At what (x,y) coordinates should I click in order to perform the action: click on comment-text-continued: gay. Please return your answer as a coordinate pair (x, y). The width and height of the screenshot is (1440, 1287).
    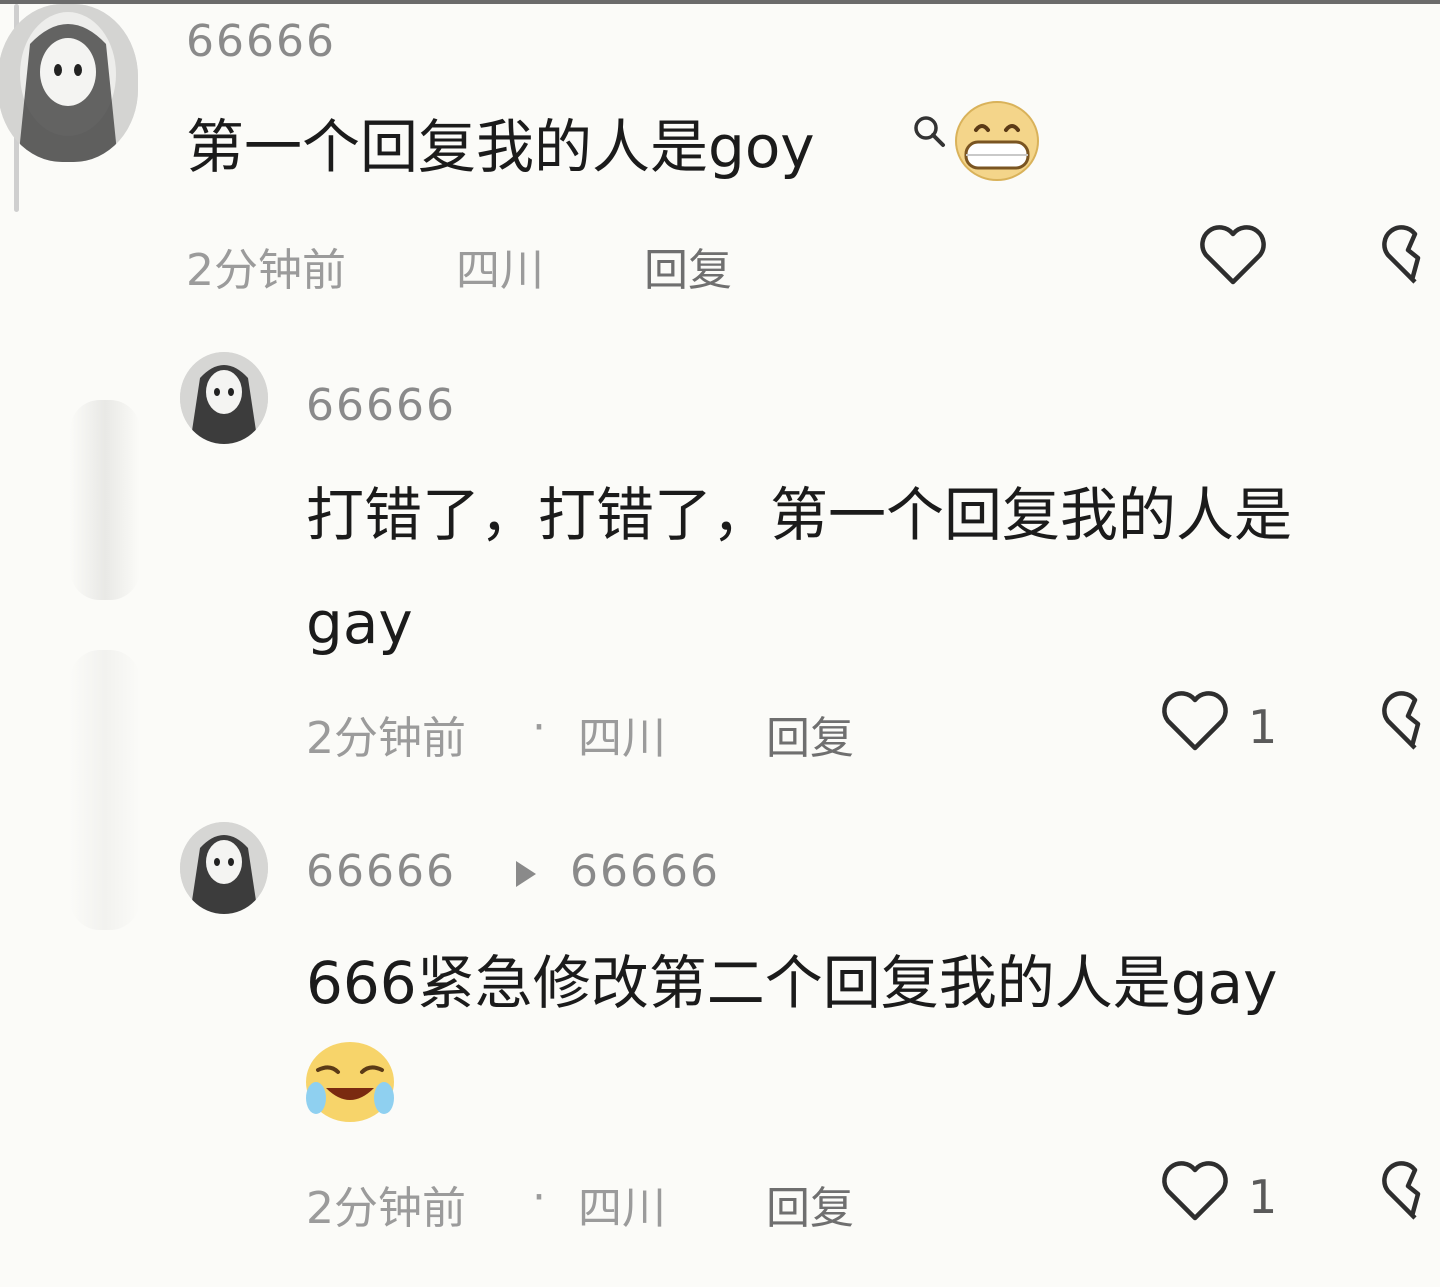
    Looking at the image, I should click on (359, 623).